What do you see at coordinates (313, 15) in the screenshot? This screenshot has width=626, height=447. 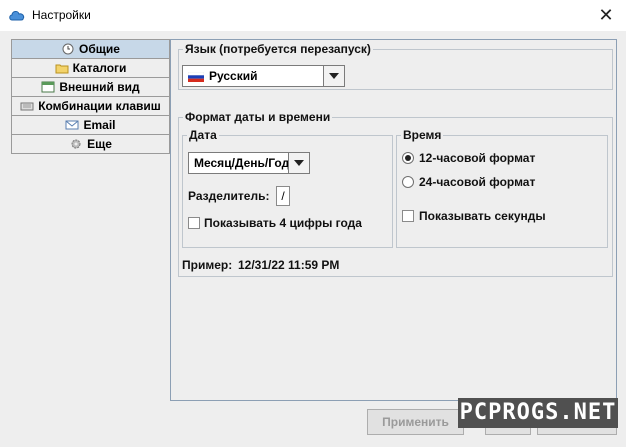 I see `title-bar: Настройки ✕` at bounding box center [313, 15].